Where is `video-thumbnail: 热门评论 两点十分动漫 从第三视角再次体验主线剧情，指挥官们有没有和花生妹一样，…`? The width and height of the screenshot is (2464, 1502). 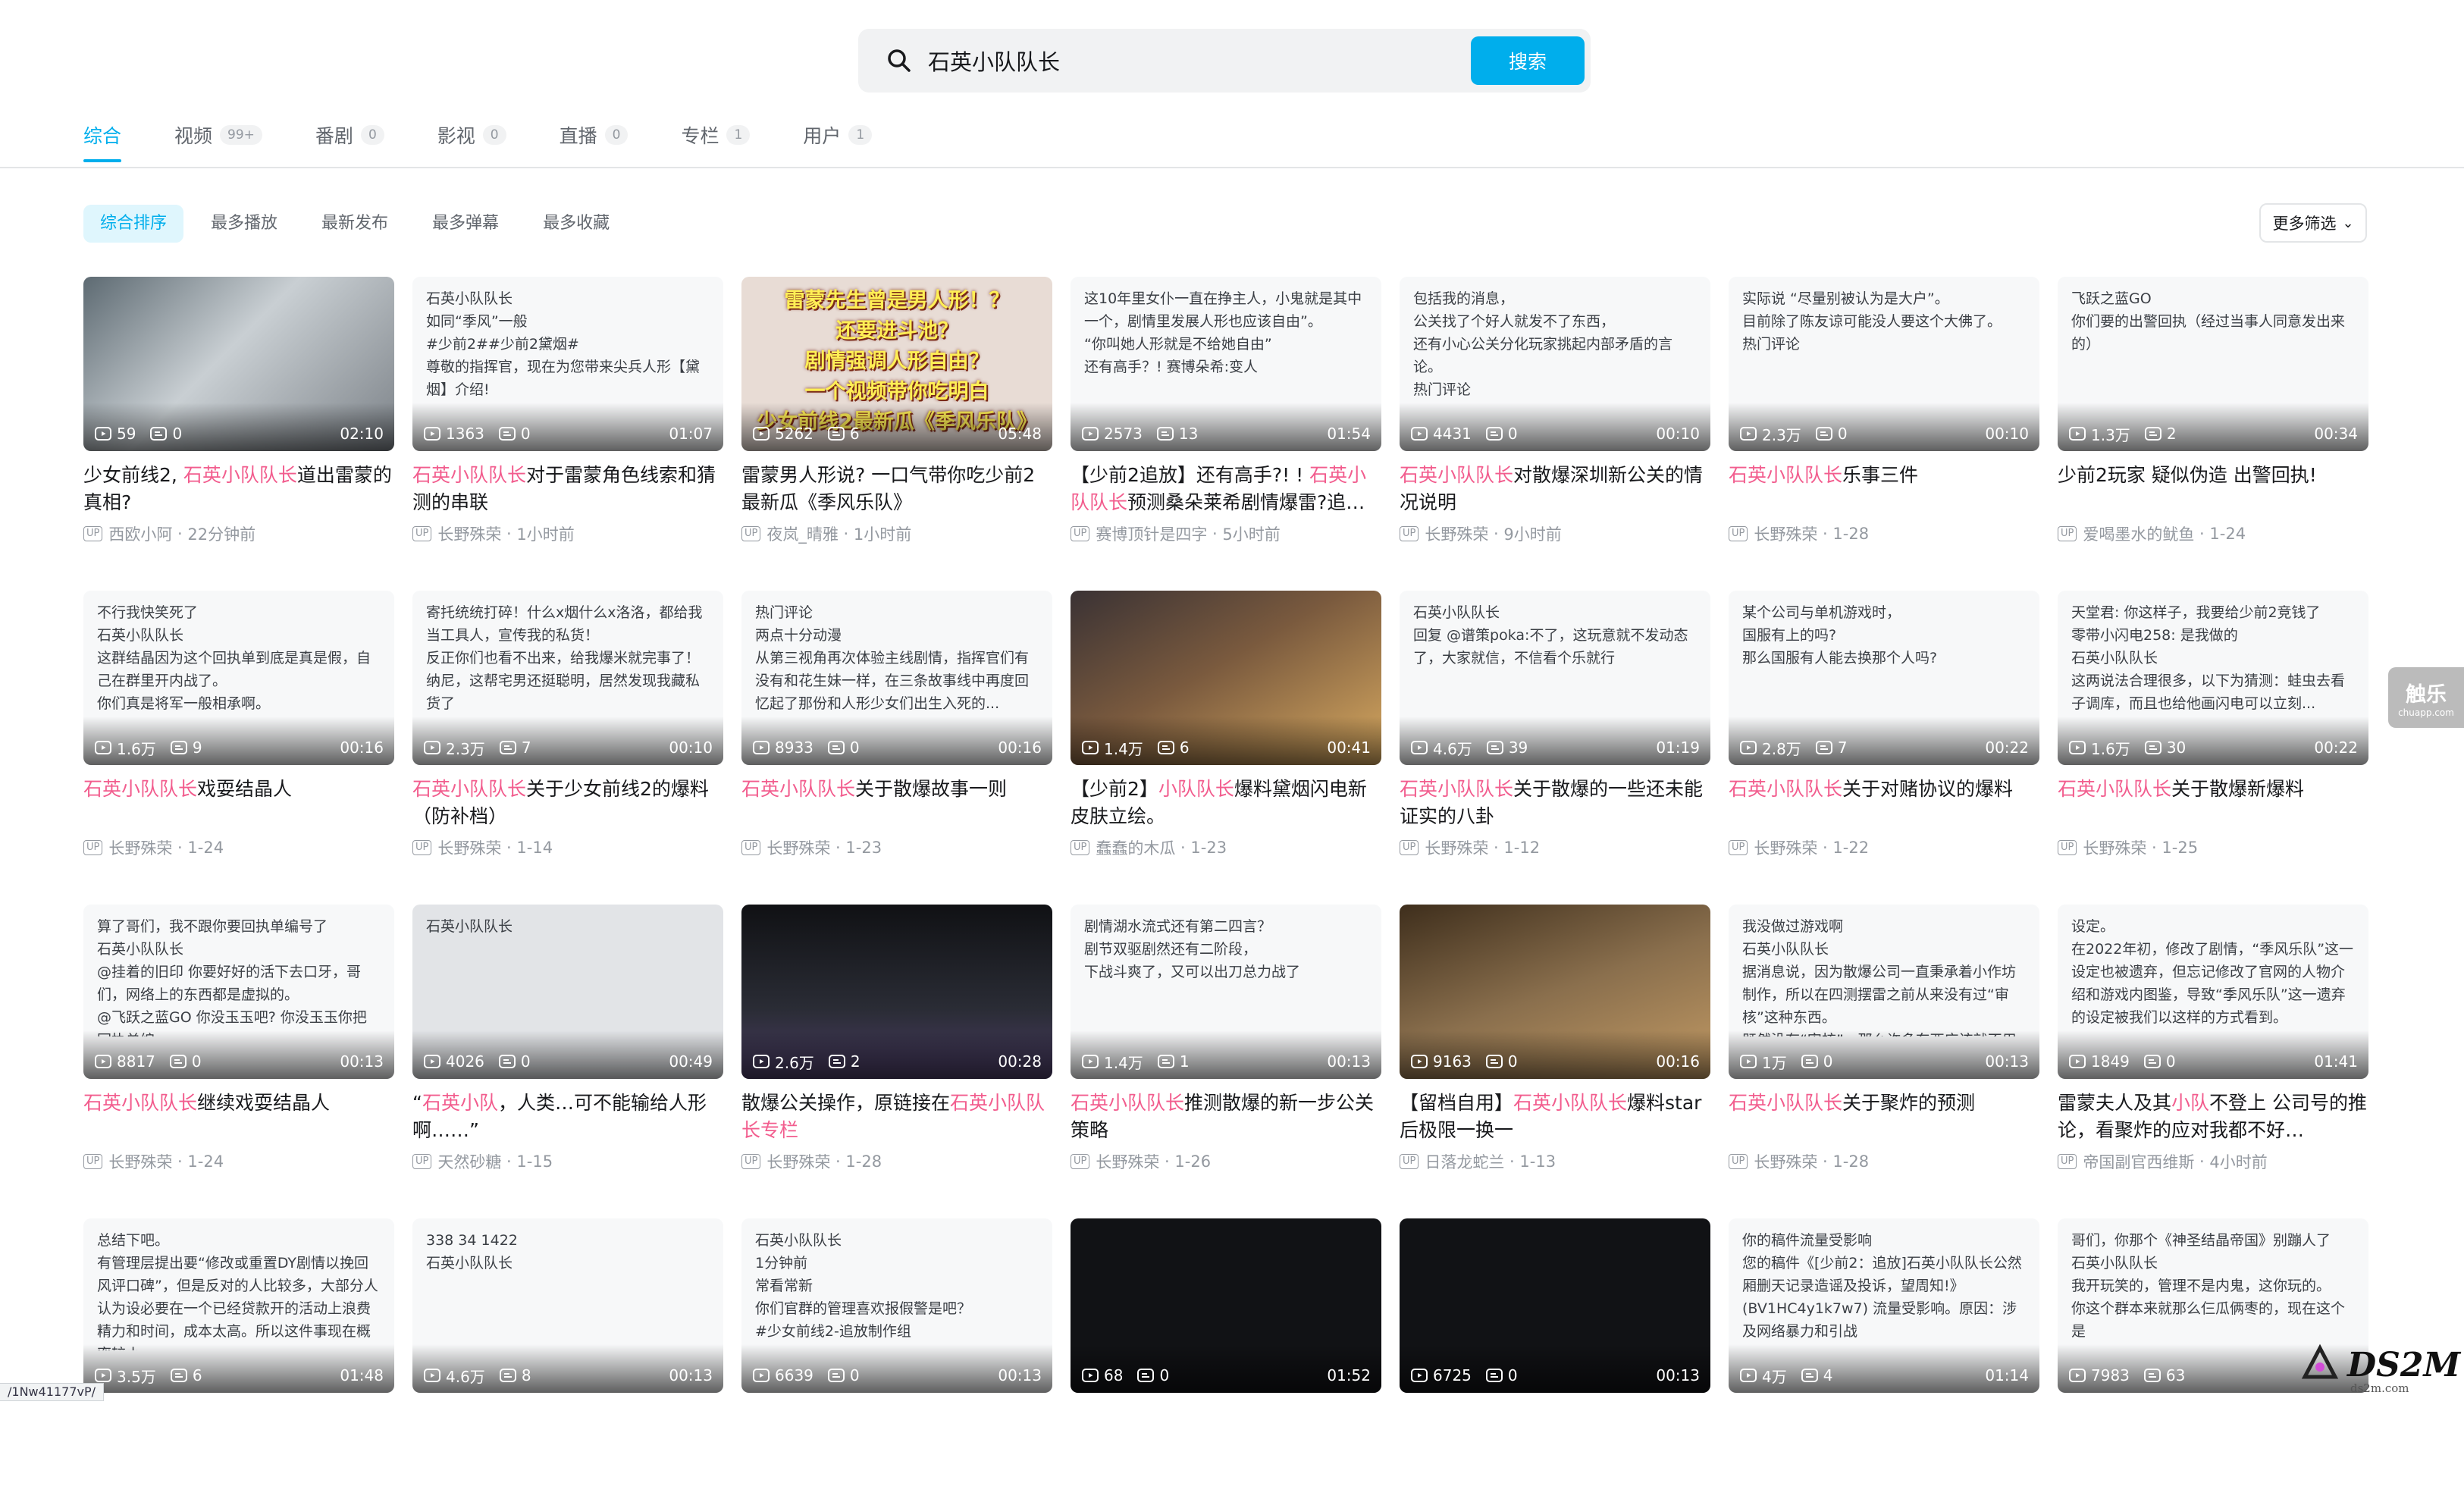 video-thumbnail: 热门评论 两点十分动漫 从第三视角再次体验主线剧情，指挥官们有没有和花生妹一样，… is located at coordinates (897, 678).